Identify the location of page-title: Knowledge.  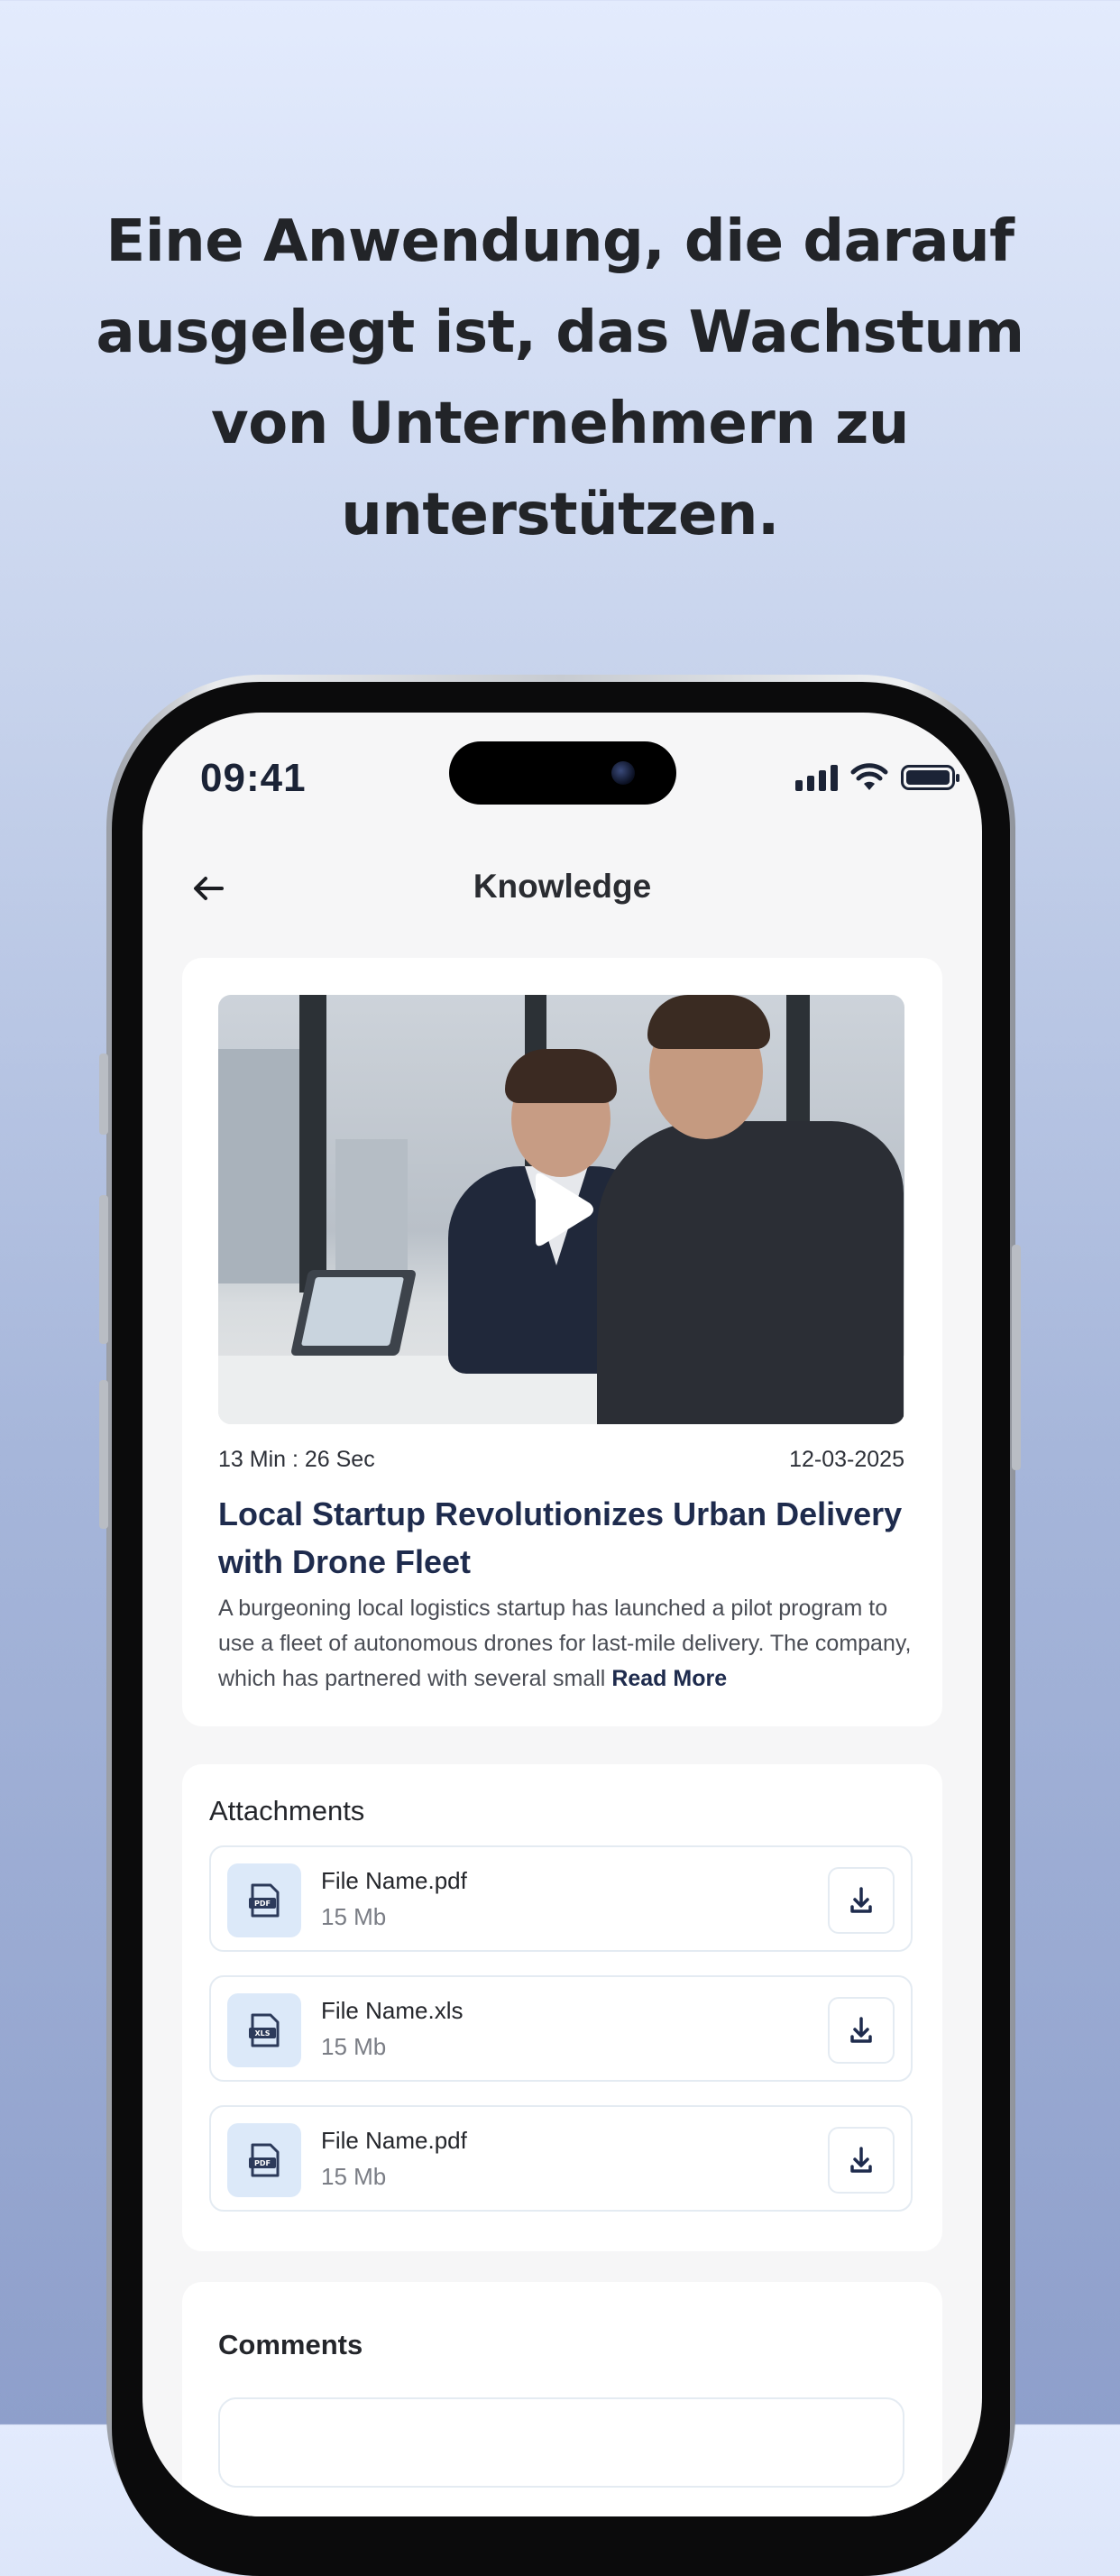
(562, 887).